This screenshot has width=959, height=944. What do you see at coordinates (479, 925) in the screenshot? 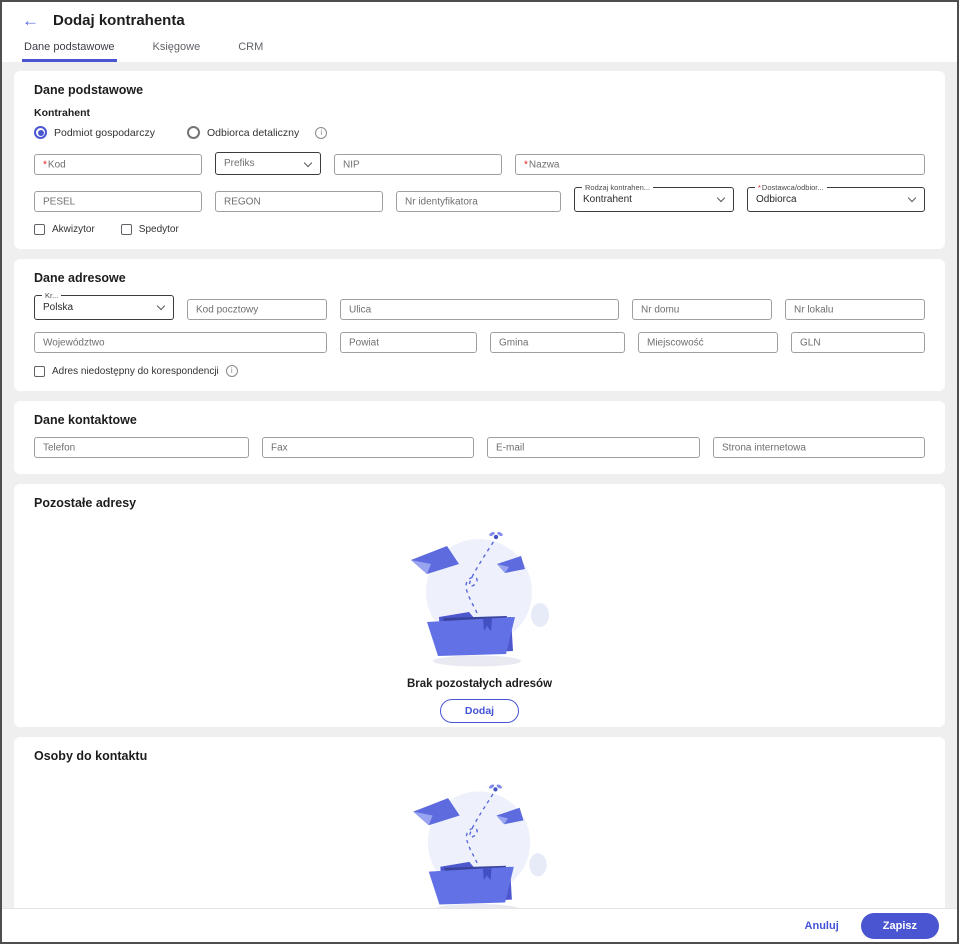
I see `footer-action-bar: Anuluj Zapisz` at bounding box center [479, 925].